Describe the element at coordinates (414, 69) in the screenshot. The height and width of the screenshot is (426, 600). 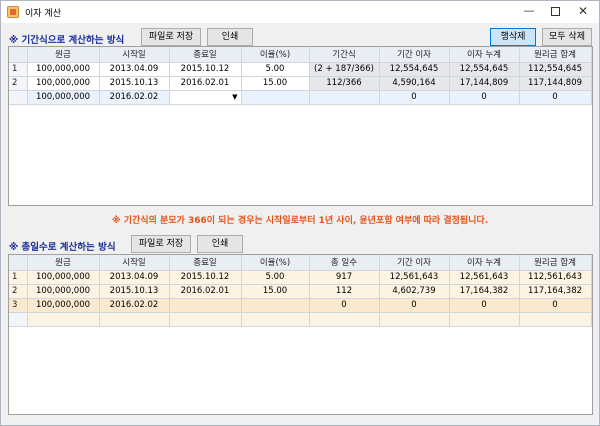
I see `period-interest-cell: 12,554,645` at that location.